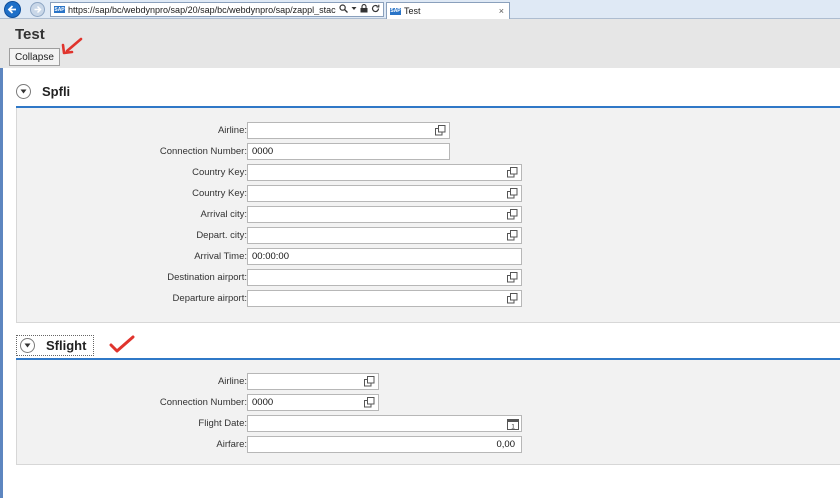  What do you see at coordinates (223, 214) in the screenshot?
I see `field-label: Arrival city:` at bounding box center [223, 214].